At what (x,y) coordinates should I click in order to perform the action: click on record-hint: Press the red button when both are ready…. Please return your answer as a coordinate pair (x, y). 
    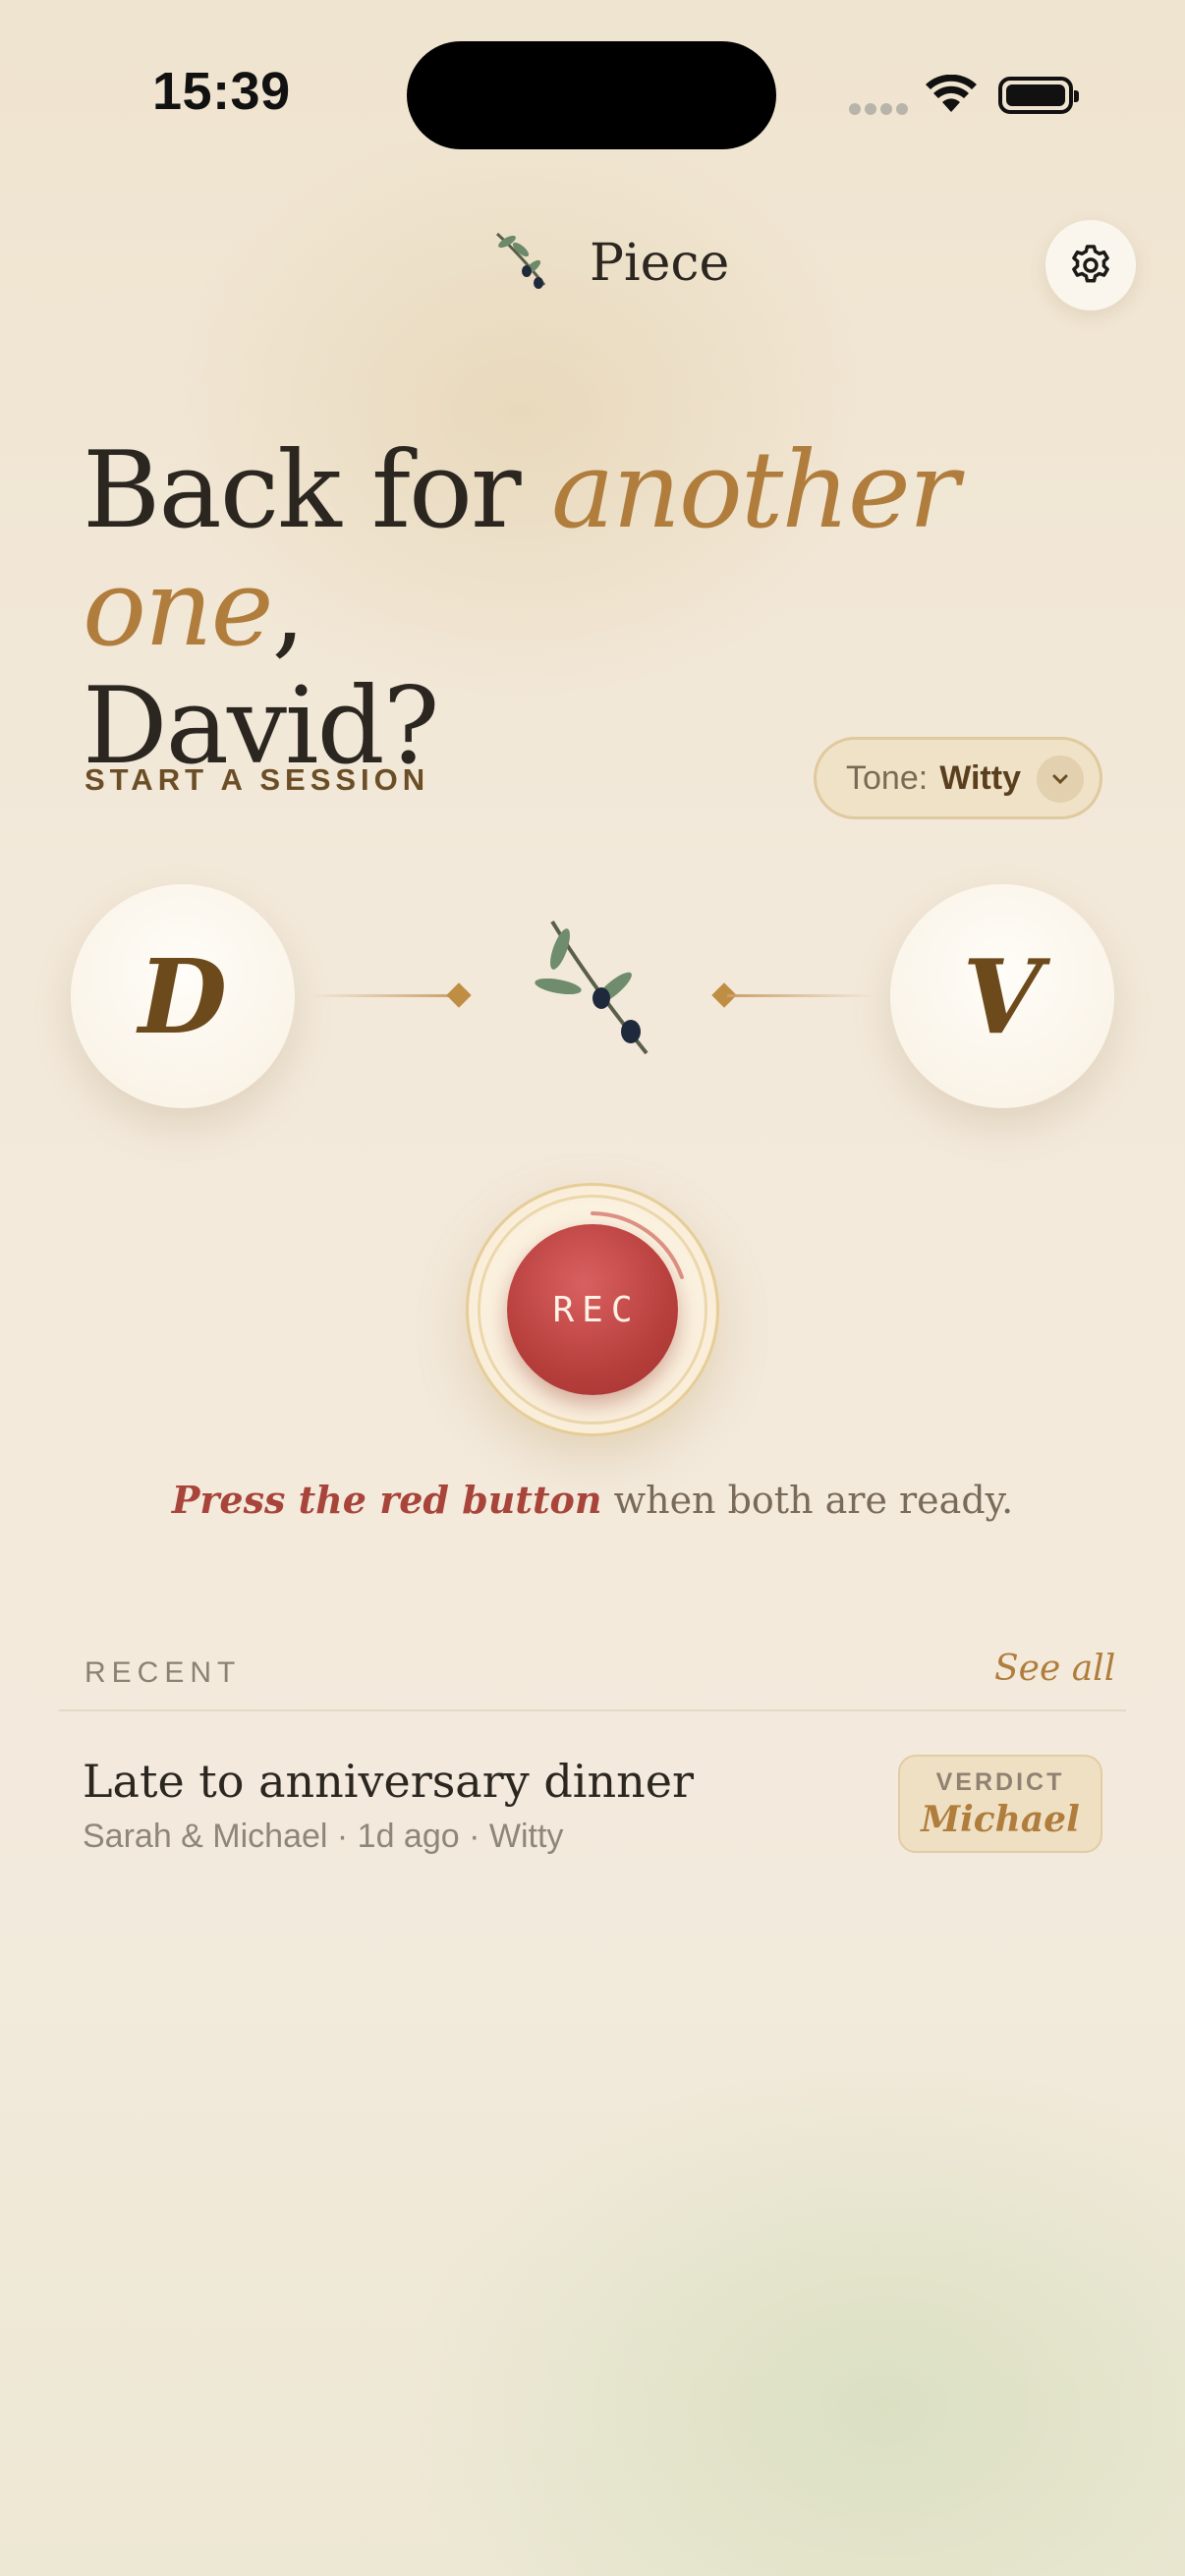
    Looking at the image, I should click on (592, 1500).